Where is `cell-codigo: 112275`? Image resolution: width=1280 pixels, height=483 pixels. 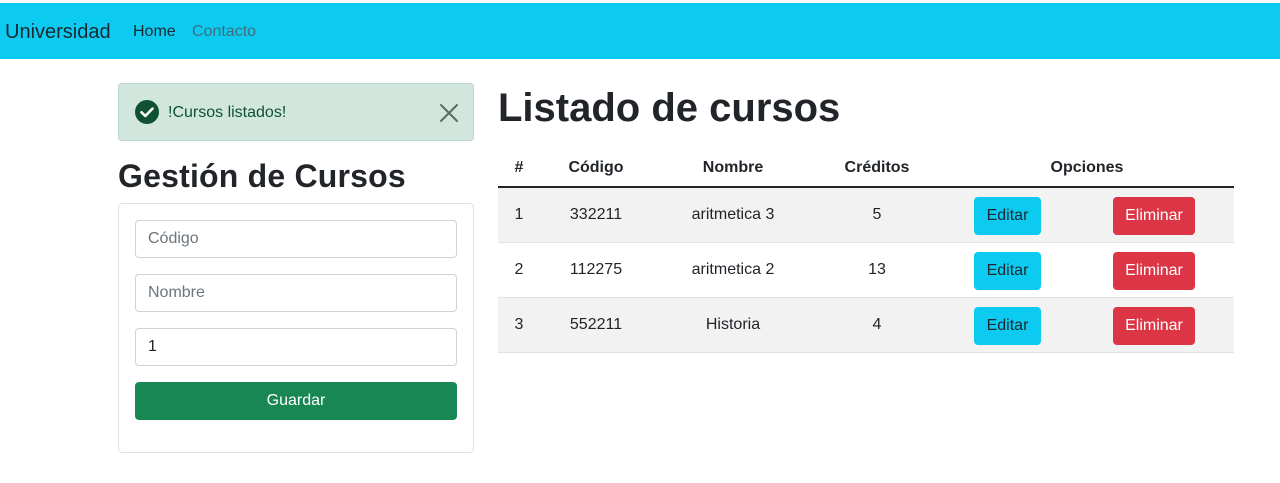 cell-codigo: 112275 is located at coordinates (596, 269).